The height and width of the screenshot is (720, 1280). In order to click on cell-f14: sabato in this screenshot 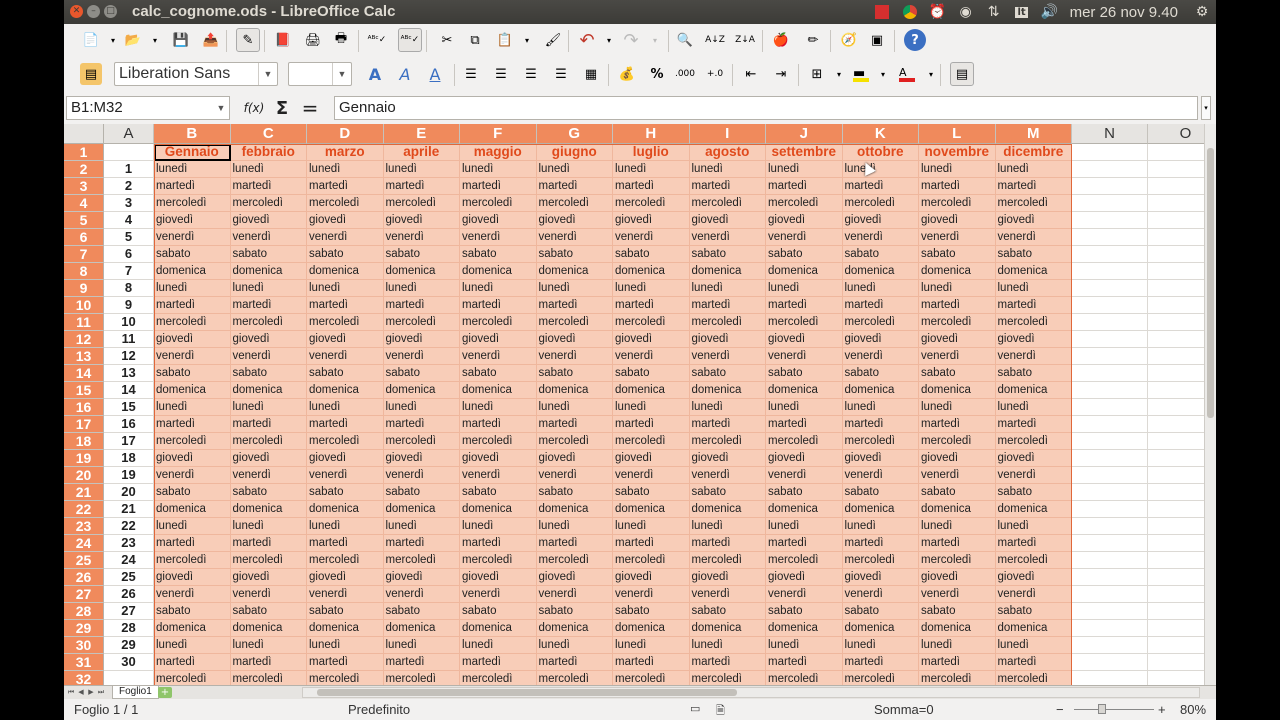, I will do `click(498, 373)`.